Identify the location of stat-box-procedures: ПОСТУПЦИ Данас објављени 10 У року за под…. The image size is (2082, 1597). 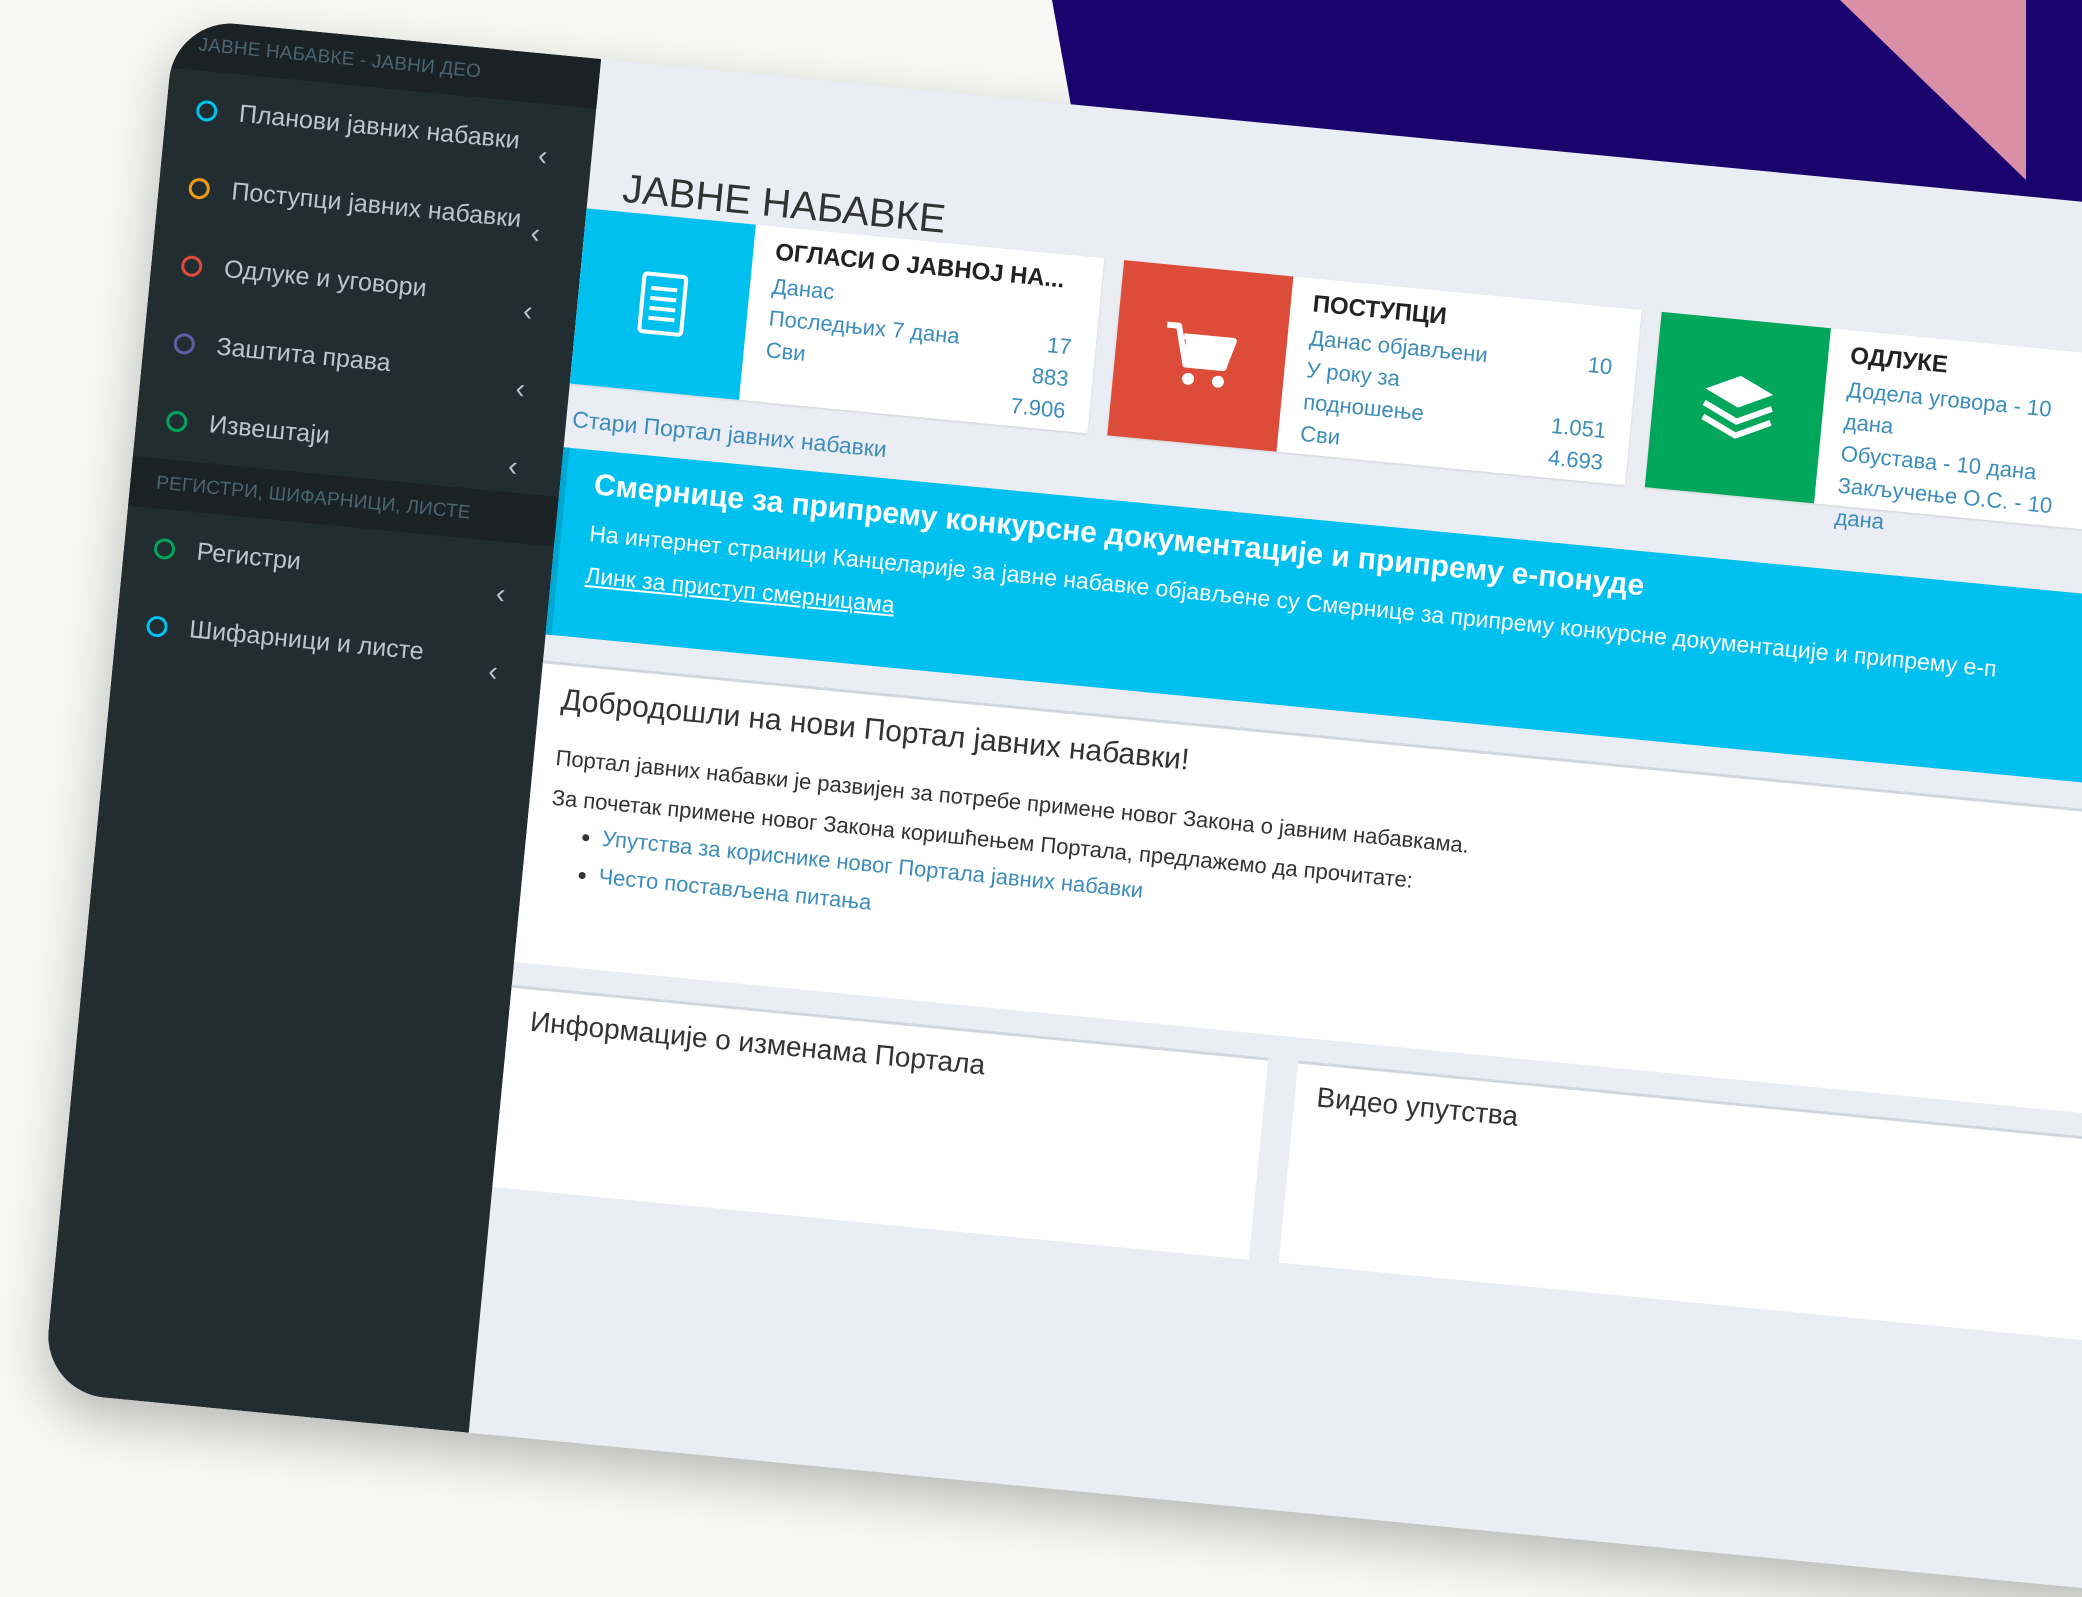
(1374, 373).